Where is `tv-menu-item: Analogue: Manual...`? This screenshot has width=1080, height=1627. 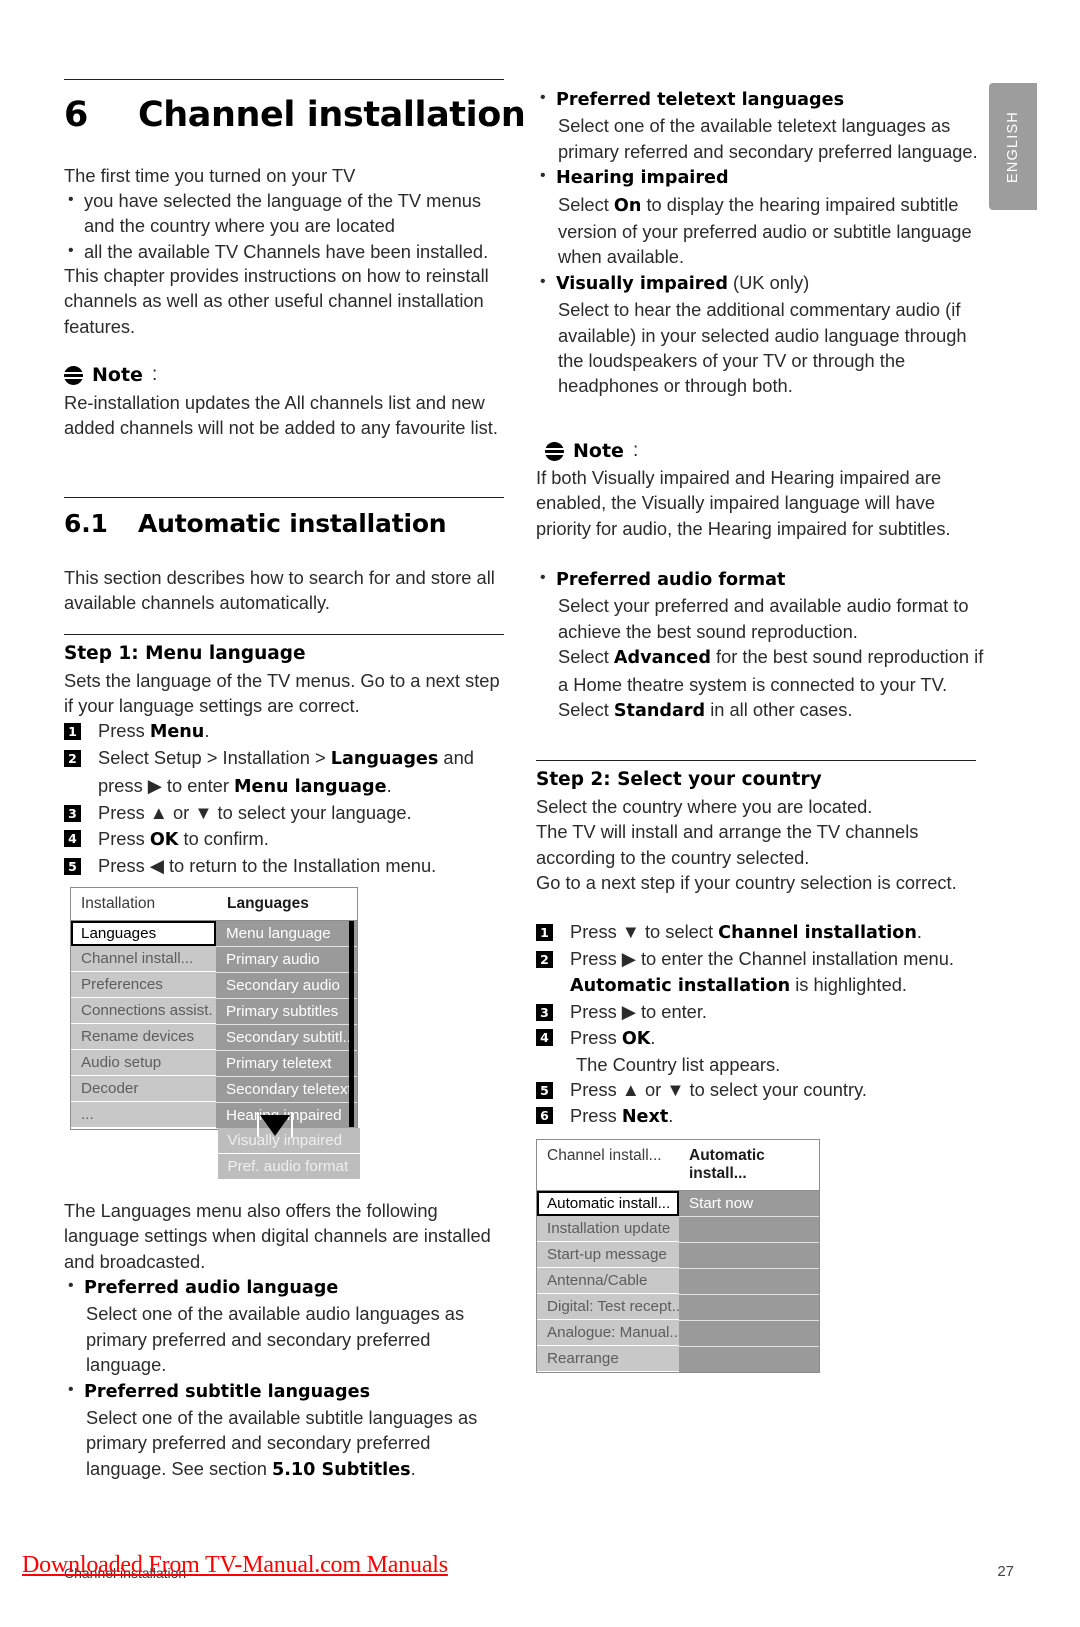 tv-menu-item: Analogue: Manual... is located at coordinates (608, 1333).